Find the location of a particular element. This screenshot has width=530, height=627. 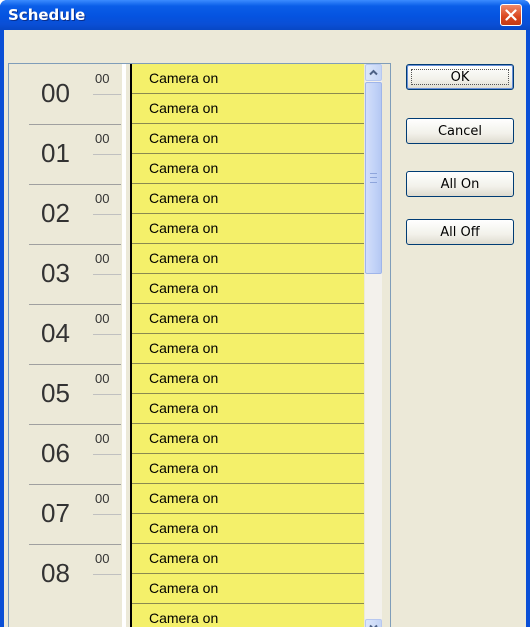

hour-label: 08 is located at coordinates (55, 573).